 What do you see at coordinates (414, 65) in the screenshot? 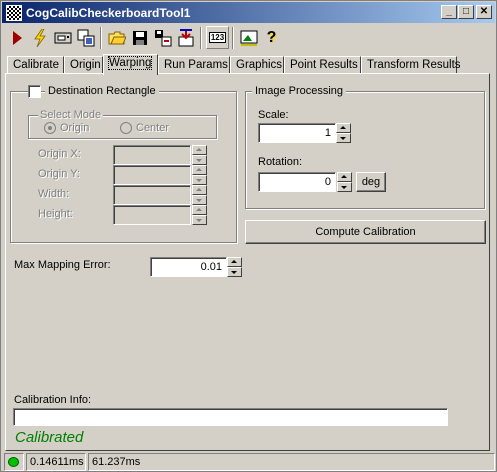
I see `tab-label: Transform Results` at bounding box center [414, 65].